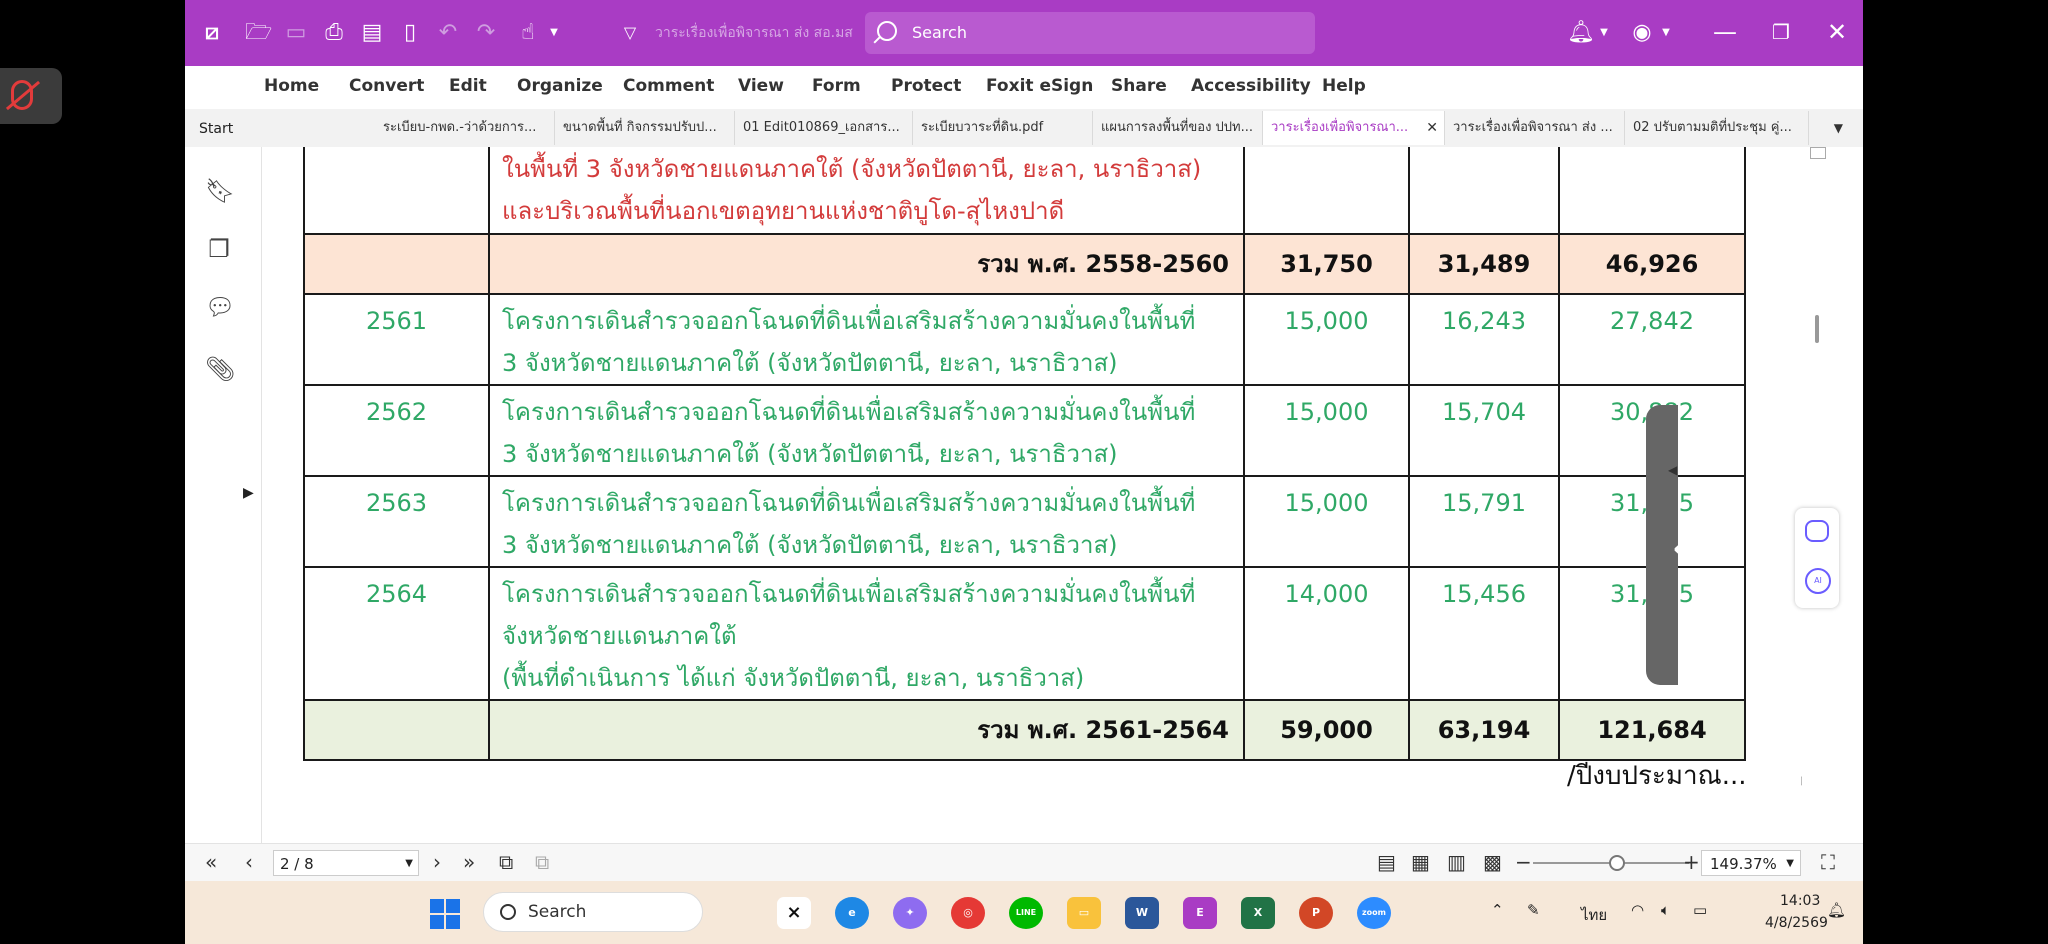 The image size is (2048, 944). What do you see at coordinates (334, 33) in the screenshot?
I see `print-icon: ⎙` at bounding box center [334, 33].